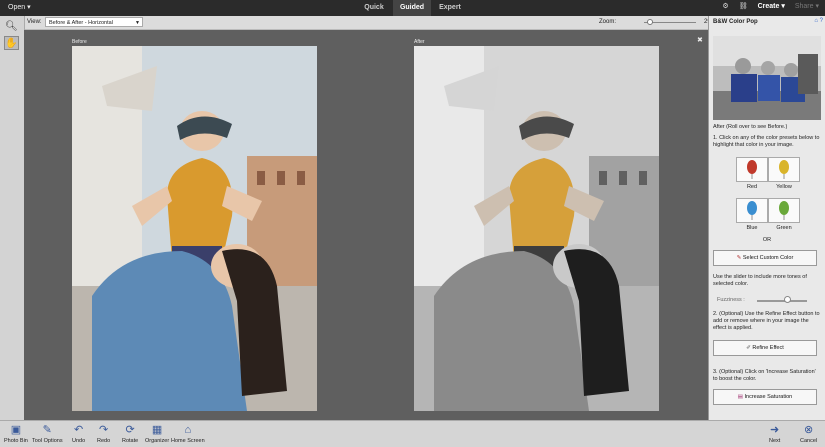  I want to click on refine-effect-button: ✐ Refine Effect, so click(765, 348).